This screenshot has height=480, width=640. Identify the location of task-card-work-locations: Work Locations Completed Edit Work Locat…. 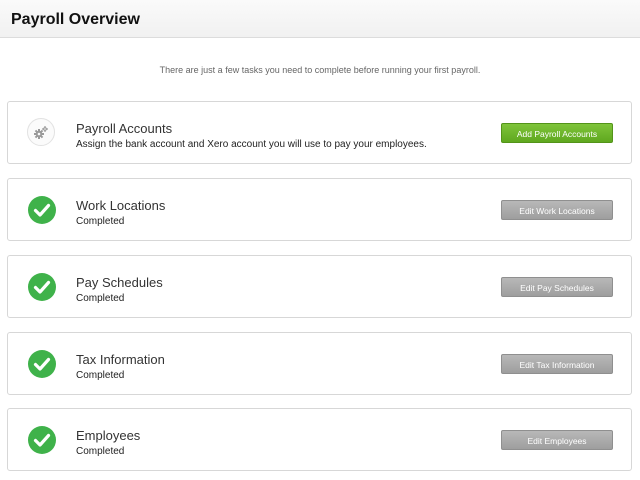
(319, 209).